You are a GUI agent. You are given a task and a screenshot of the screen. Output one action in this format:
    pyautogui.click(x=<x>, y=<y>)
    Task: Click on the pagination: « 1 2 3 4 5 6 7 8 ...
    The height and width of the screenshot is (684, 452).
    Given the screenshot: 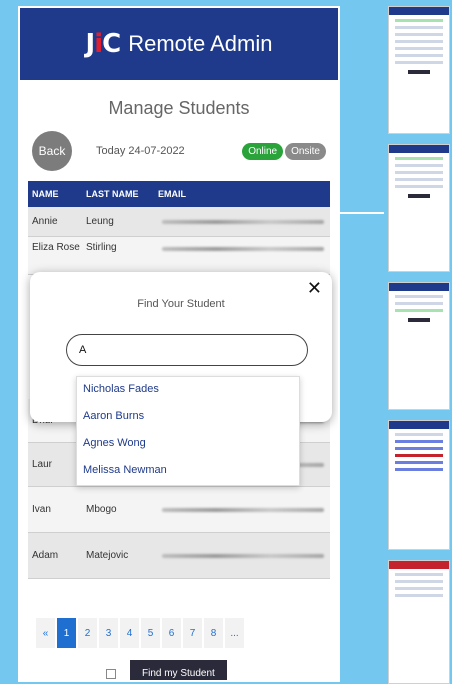 What is the action you would take?
    pyautogui.click(x=140, y=633)
    